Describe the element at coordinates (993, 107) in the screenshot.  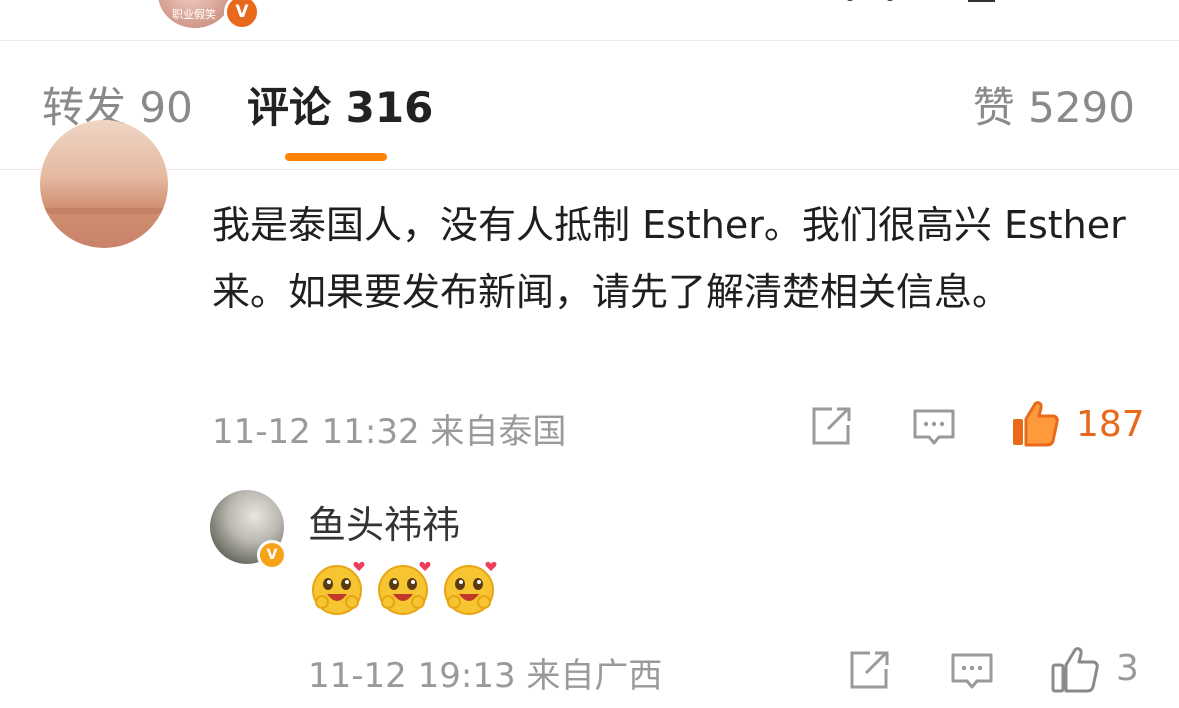
I see `tab-like-label: 赞` at that location.